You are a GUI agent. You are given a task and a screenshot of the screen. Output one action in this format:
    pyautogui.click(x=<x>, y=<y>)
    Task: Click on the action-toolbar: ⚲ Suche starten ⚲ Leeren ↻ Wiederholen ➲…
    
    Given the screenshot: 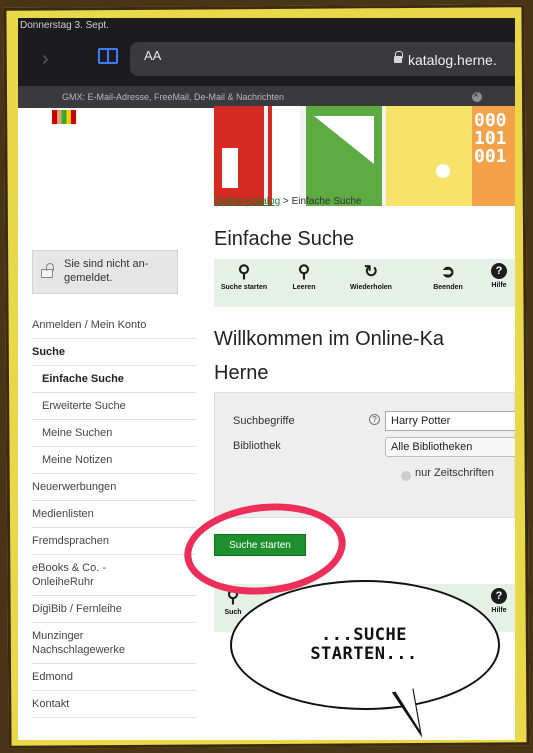 What is the action you would take?
    pyautogui.click(x=364, y=283)
    